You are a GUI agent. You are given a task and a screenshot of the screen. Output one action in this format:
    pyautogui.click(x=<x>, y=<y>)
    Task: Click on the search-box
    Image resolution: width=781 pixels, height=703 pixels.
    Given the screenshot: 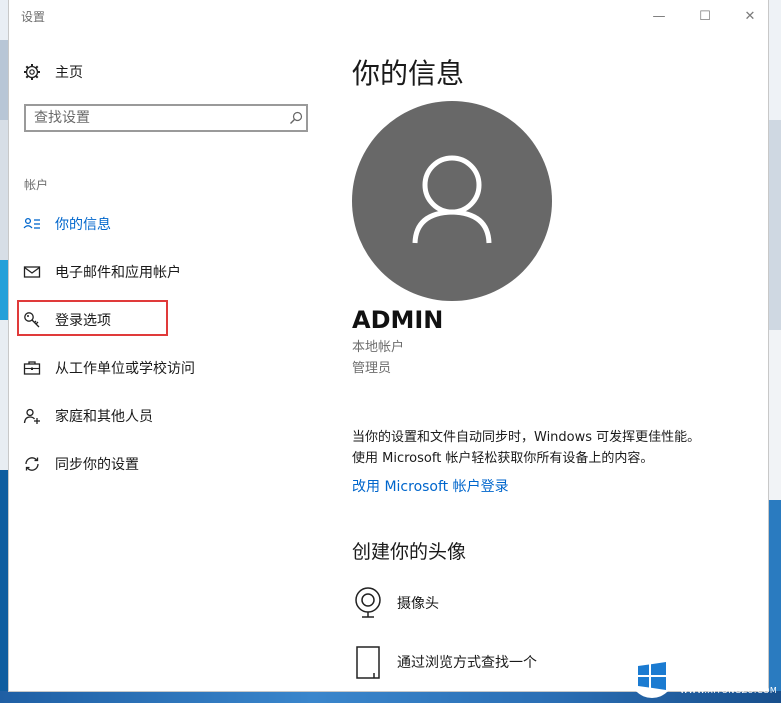 What is the action you would take?
    pyautogui.click(x=166, y=118)
    